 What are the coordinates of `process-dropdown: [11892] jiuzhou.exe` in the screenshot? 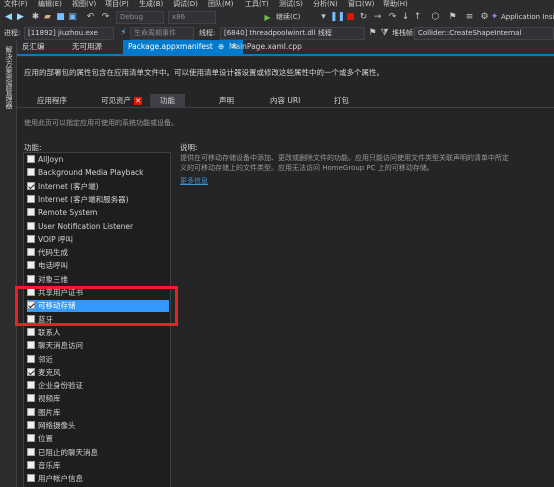 It's located at (69, 33).